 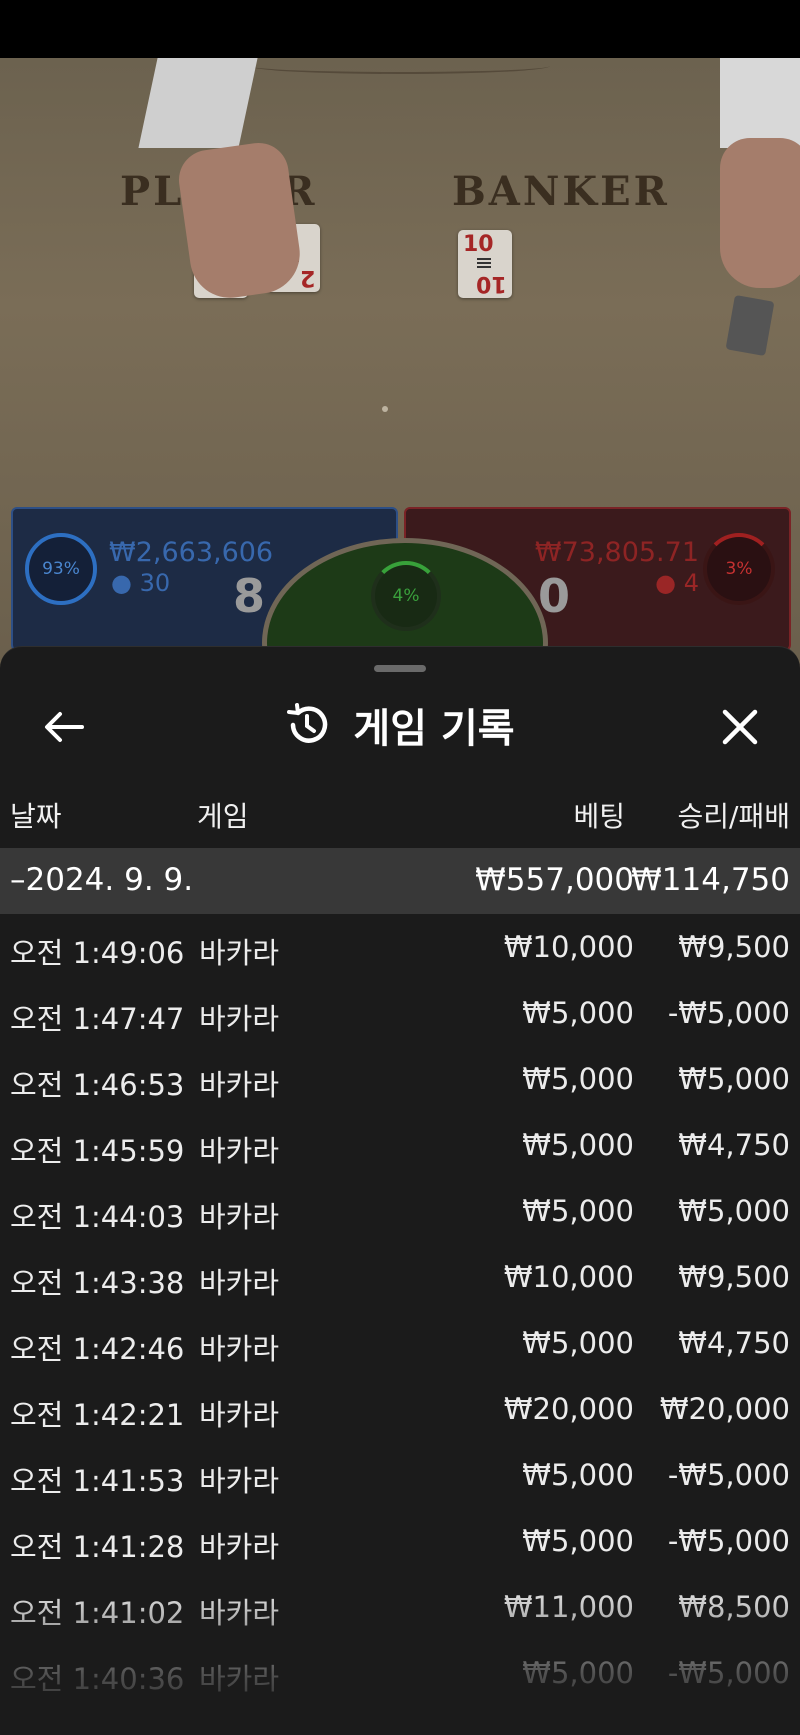 I want to click on row-time: 오전 1:45:59, so click(x=97, y=1151).